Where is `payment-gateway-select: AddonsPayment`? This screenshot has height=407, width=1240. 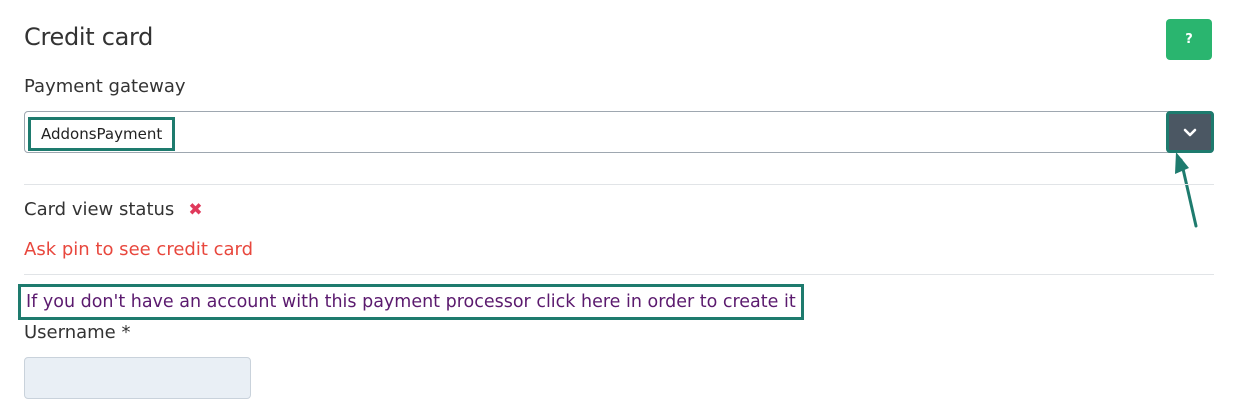
payment-gateway-select: AddonsPayment is located at coordinates (619, 132).